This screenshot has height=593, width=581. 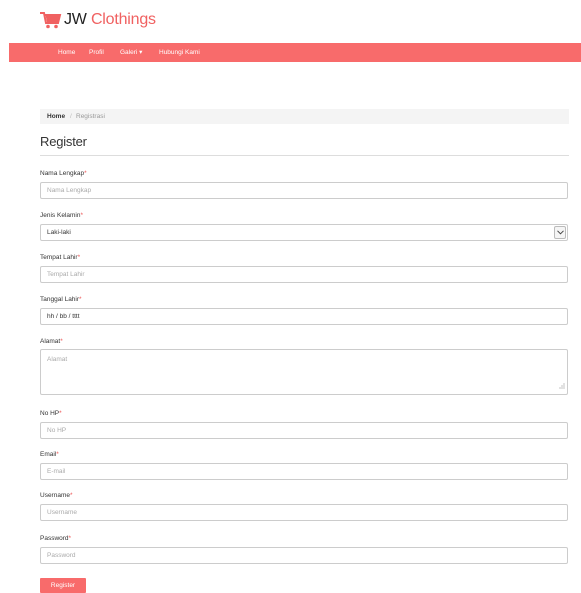 I want to click on title-divider, so click(x=304, y=155).